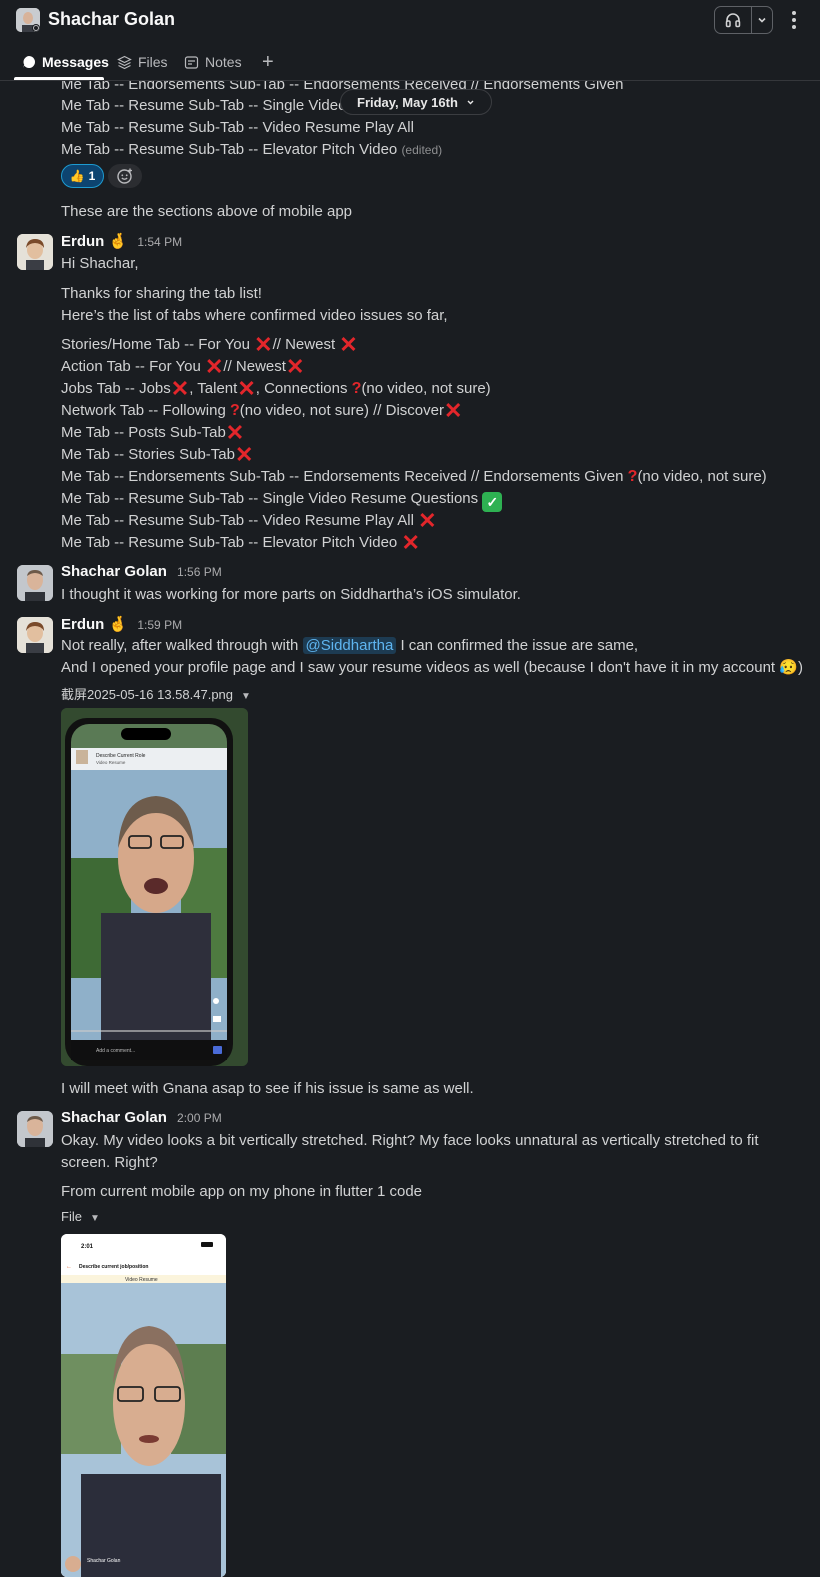 This screenshot has width=820, height=1577. Describe the element at coordinates (794, 20) in the screenshot. I see `more-options-icon` at that location.